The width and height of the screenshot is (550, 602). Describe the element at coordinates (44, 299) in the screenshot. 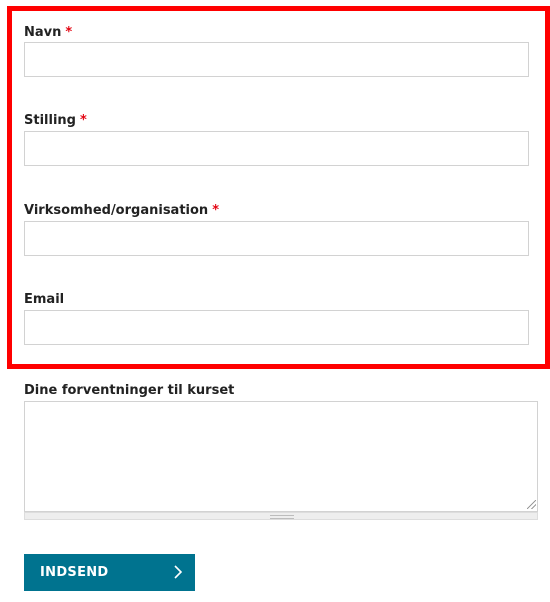

I see `email-label: Email` at that location.